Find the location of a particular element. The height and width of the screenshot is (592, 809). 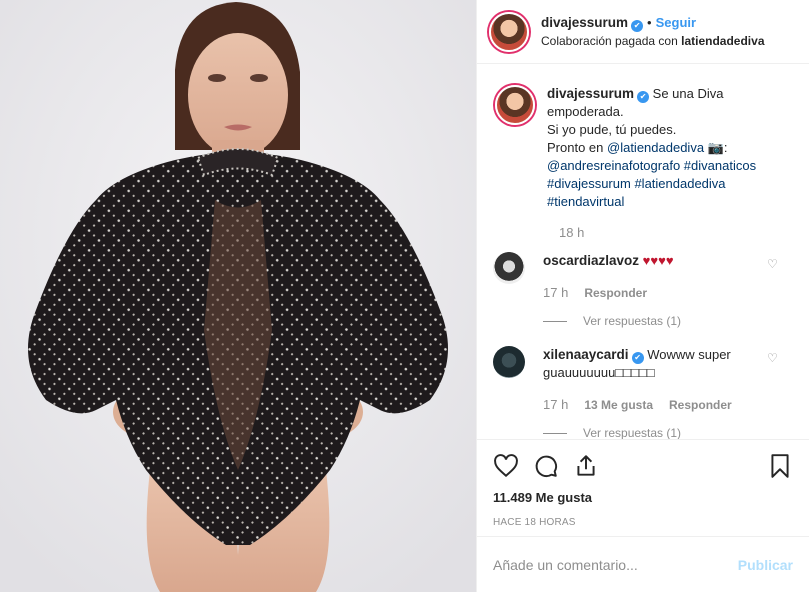

hashtag-link: #divanaticos is located at coordinates (720, 165).